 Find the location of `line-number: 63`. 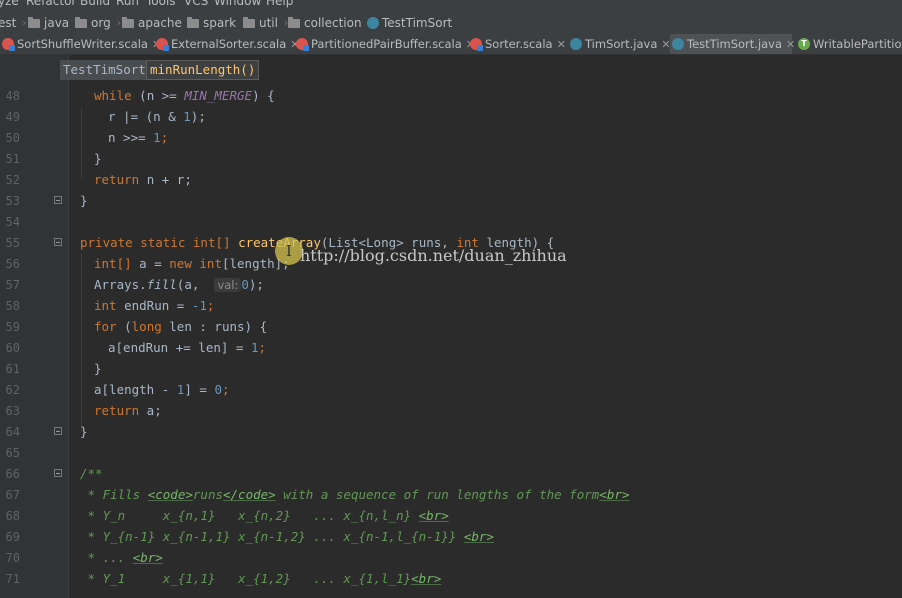

line-number: 63 is located at coordinates (12, 411).